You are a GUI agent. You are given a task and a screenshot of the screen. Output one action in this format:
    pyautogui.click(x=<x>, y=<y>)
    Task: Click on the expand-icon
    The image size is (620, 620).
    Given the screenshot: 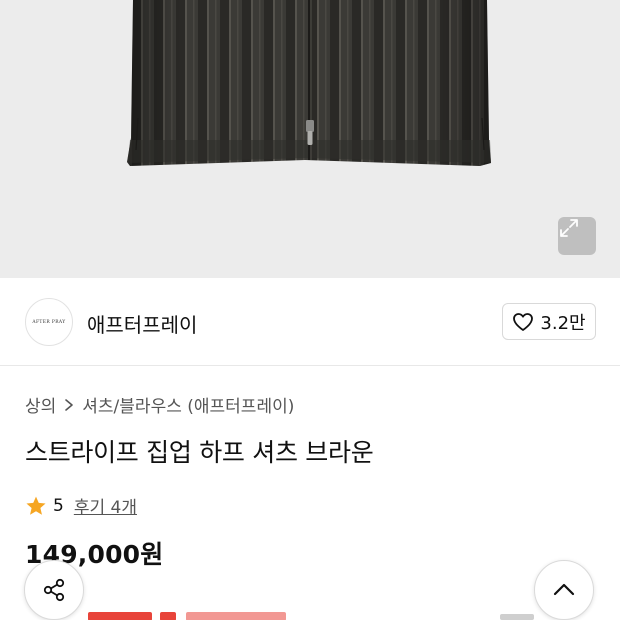 What is the action you would take?
    pyautogui.click(x=569, y=228)
    